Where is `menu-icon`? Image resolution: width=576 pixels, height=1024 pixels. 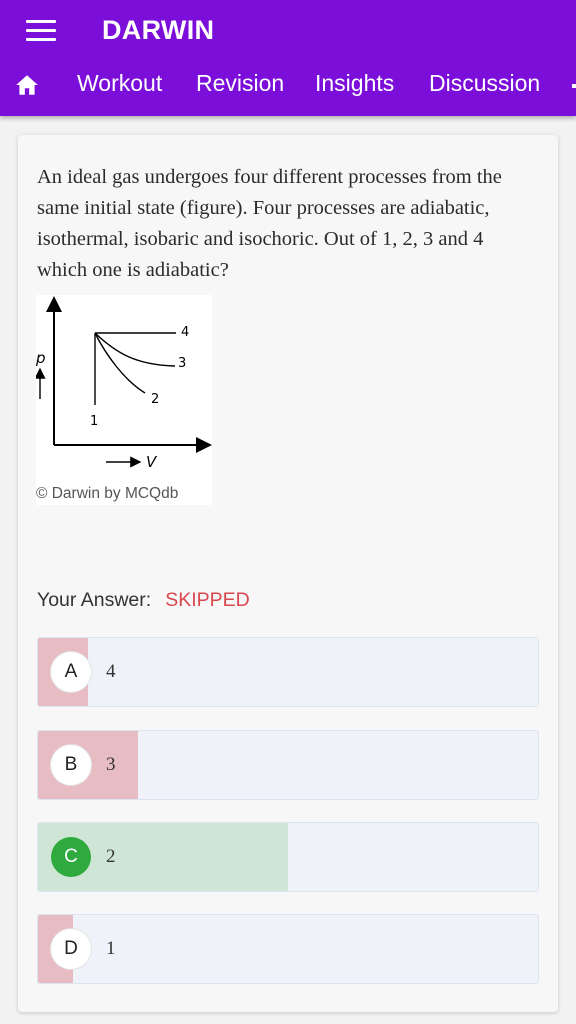 menu-icon is located at coordinates (43, 33).